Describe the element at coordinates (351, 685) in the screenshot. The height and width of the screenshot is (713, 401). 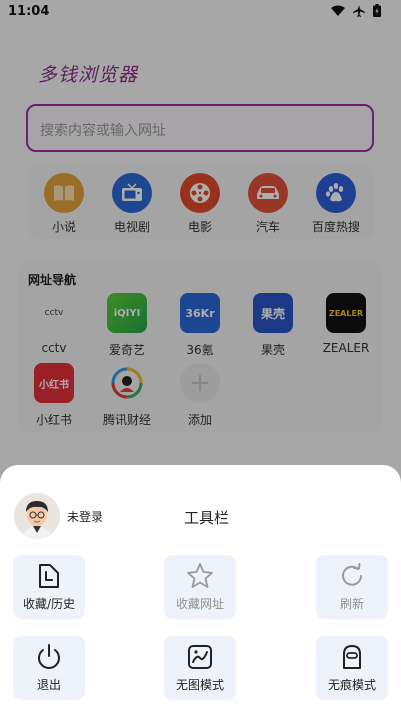
I see `tool-label: 无痕模式` at that location.